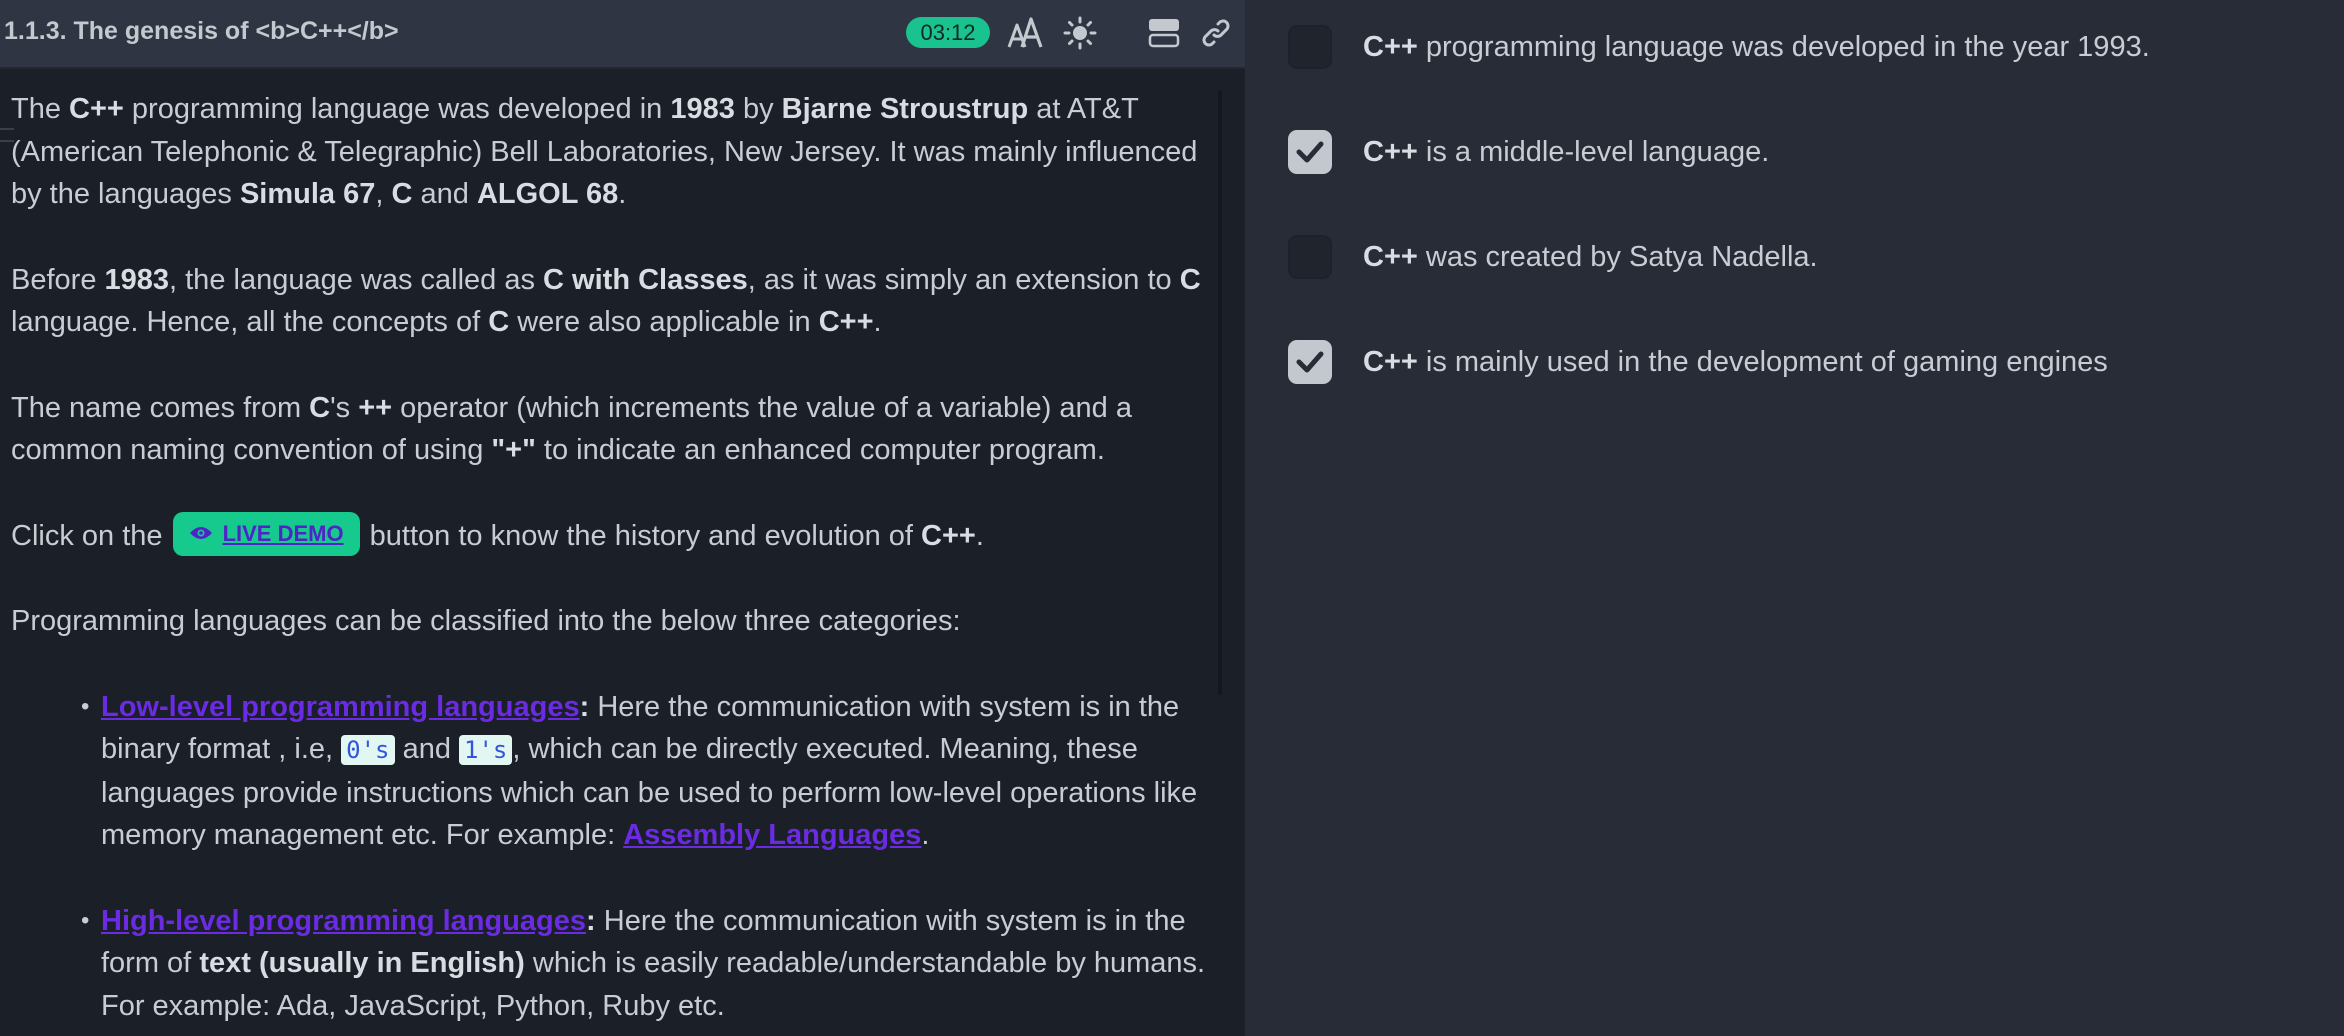 This screenshot has width=2344, height=1036. I want to click on option-text: C++ was created by Satya Nadella., so click(1590, 257).